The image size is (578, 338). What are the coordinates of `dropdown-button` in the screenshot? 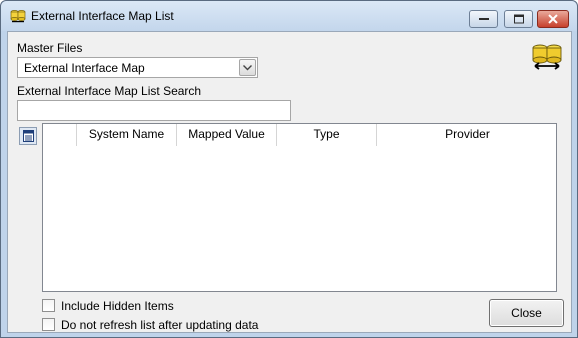 It's located at (247, 67).